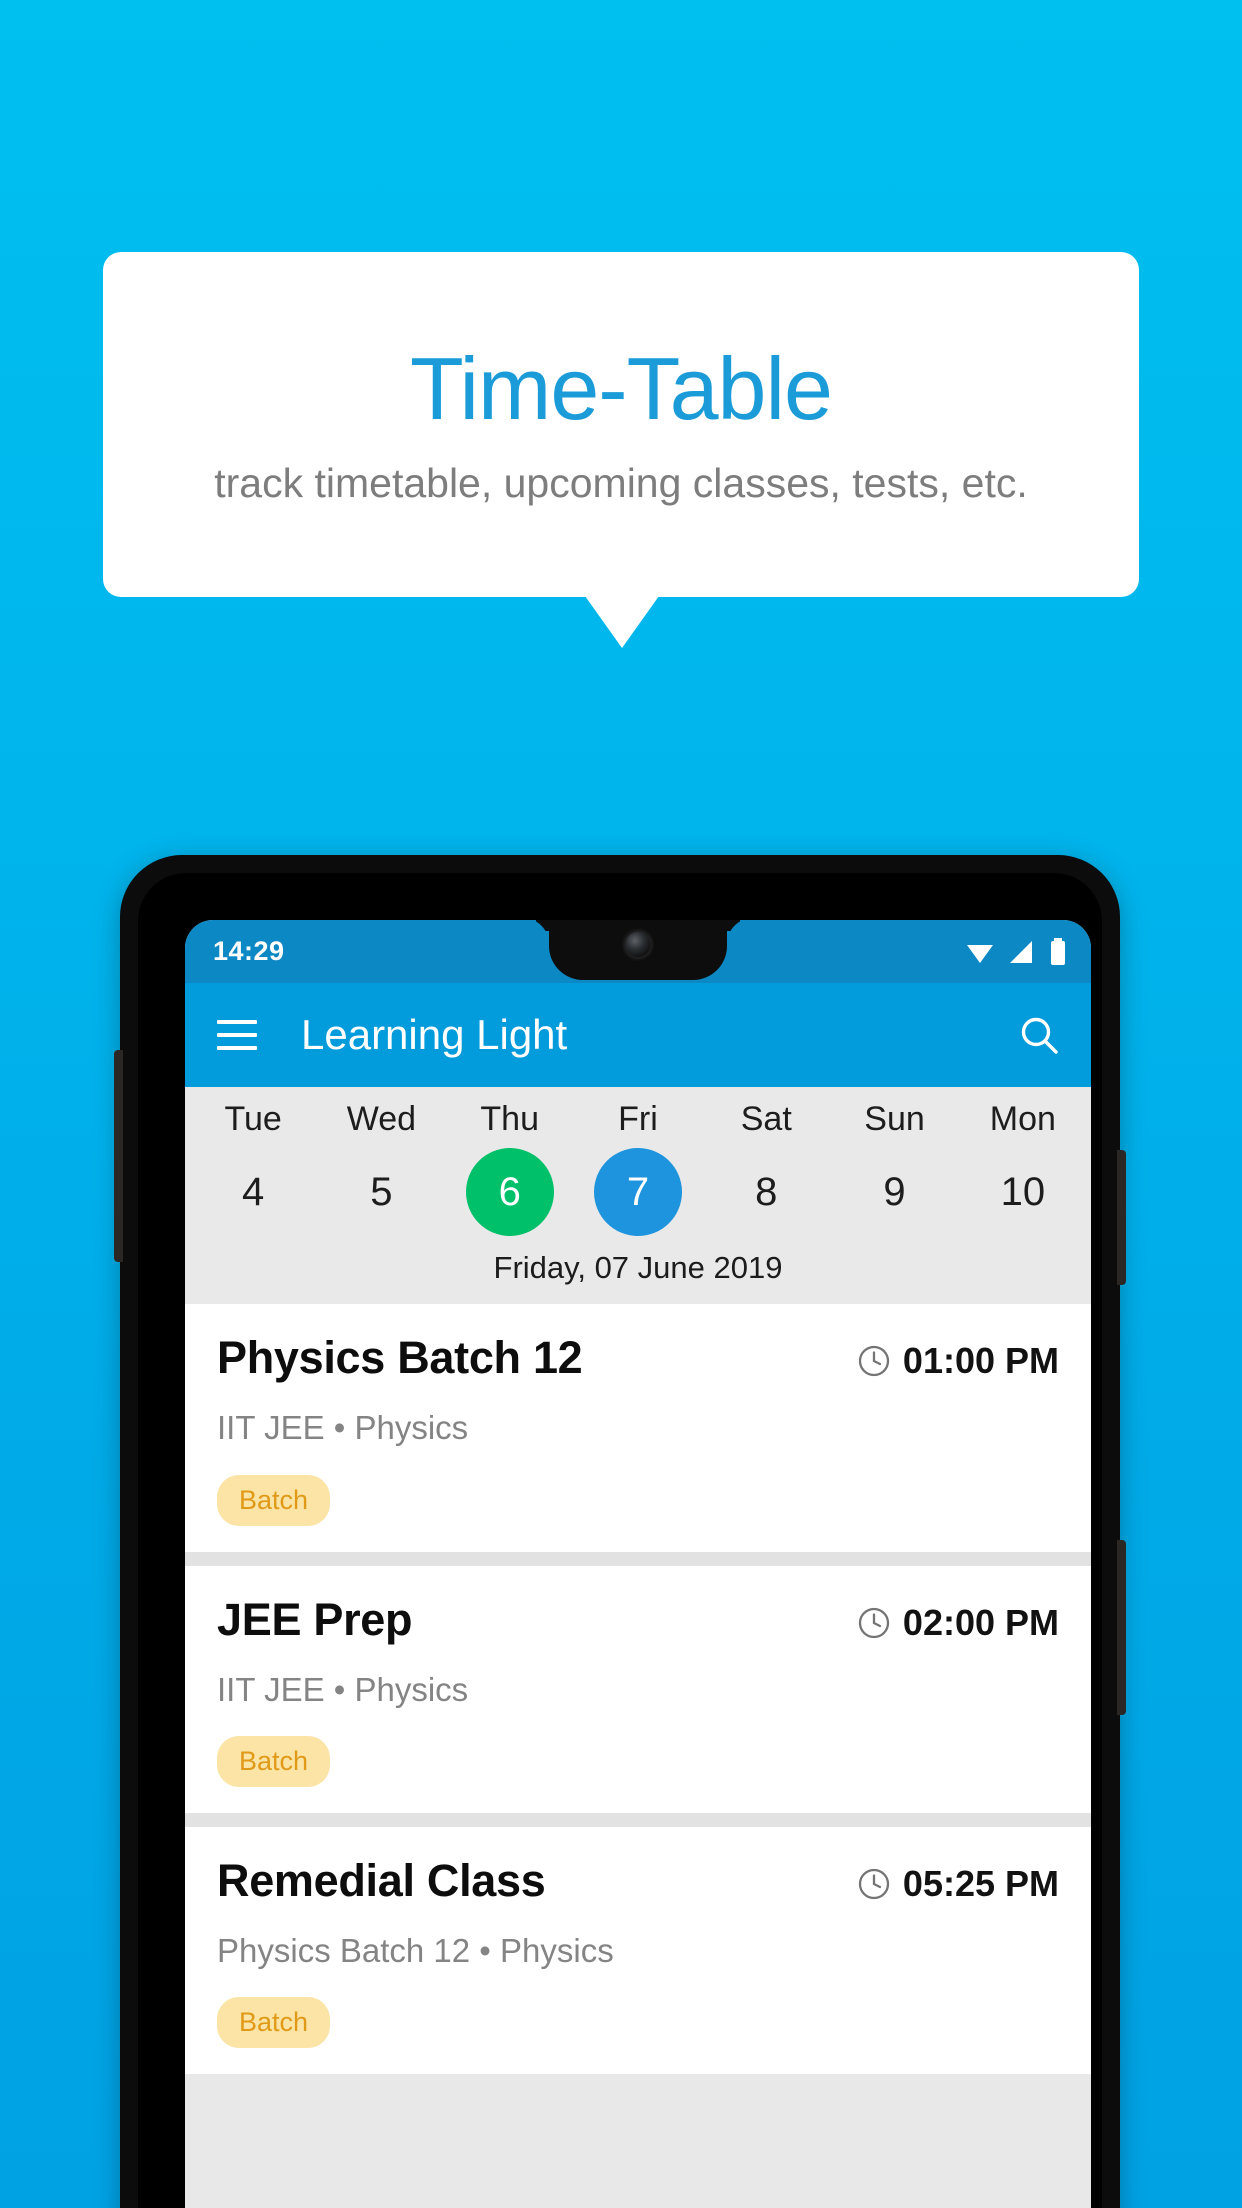 The width and height of the screenshot is (1242, 2208). I want to click on signal-icon, so click(1021, 951).